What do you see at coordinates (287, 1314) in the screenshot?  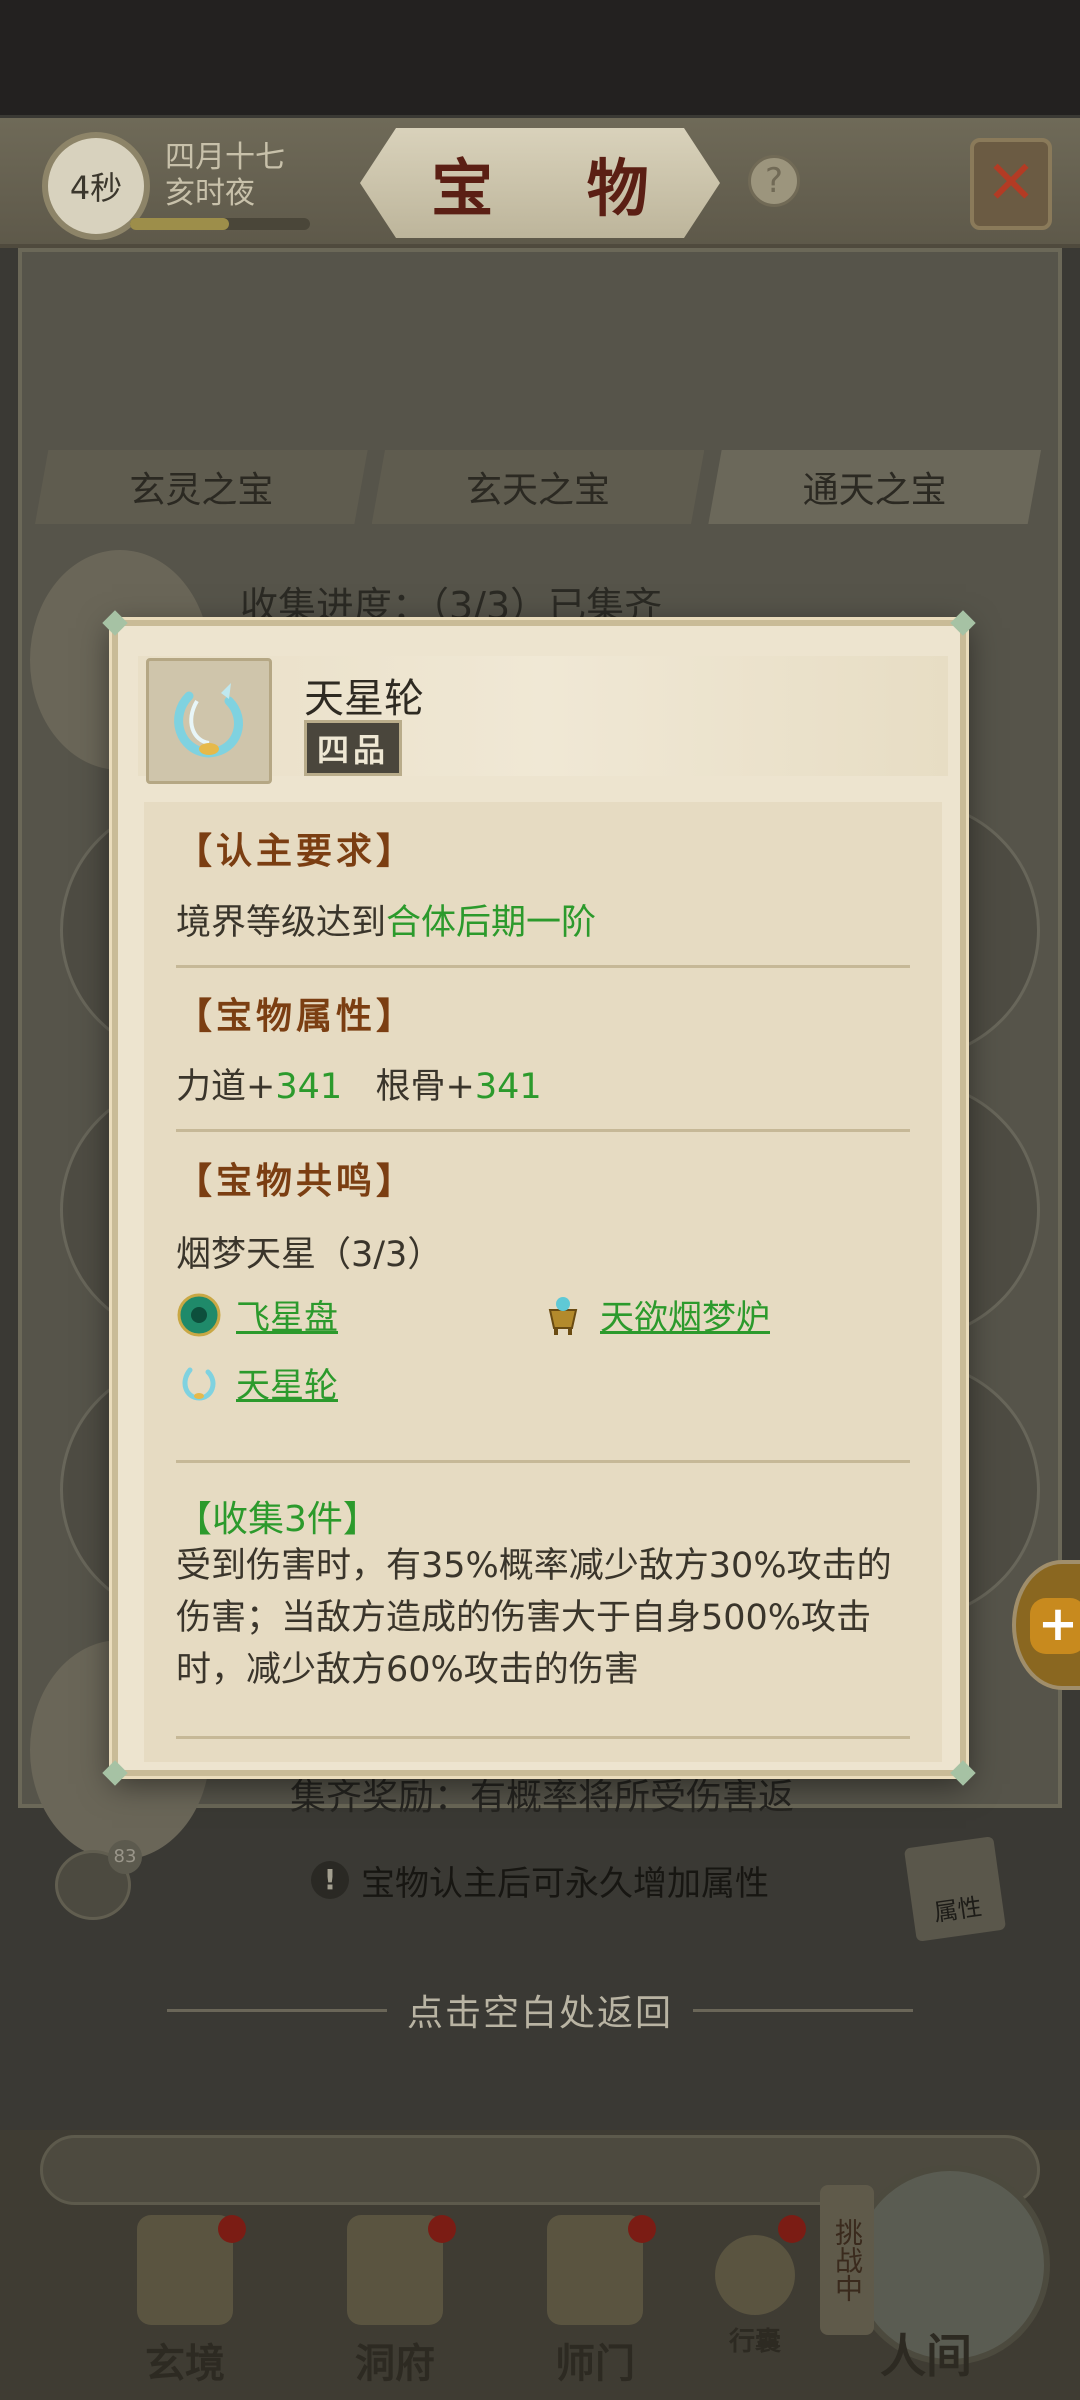 I see `suit-link: 飞星盘` at bounding box center [287, 1314].